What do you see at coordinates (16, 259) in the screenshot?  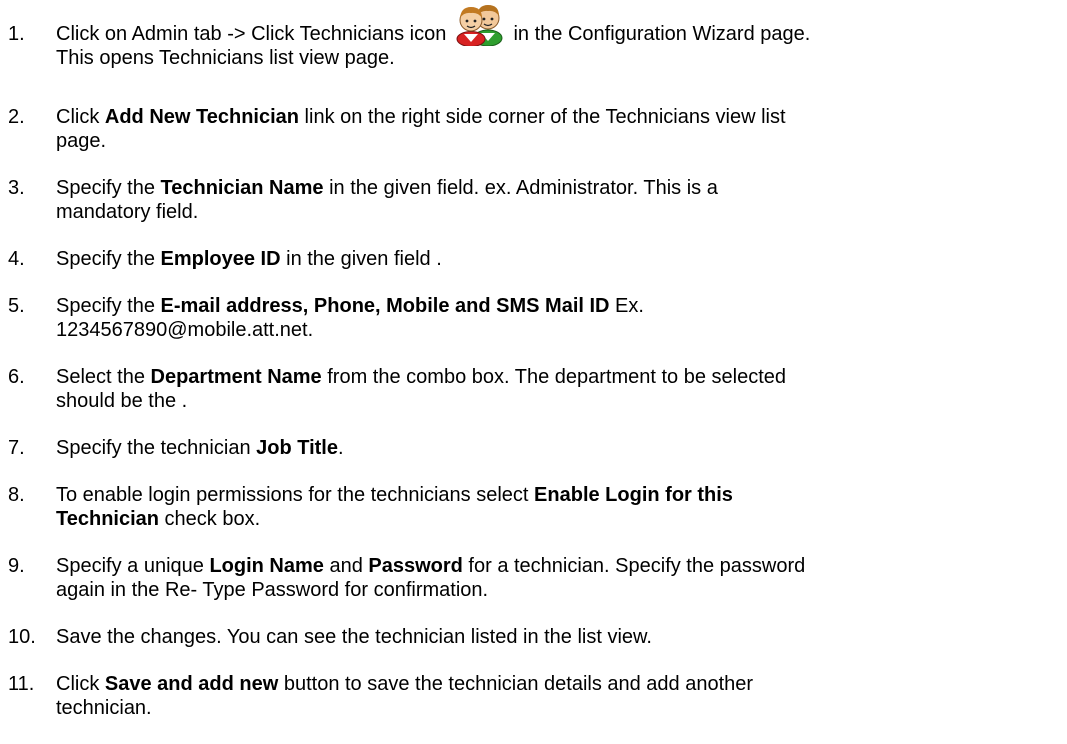 I see `step-number: 4.` at bounding box center [16, 259].